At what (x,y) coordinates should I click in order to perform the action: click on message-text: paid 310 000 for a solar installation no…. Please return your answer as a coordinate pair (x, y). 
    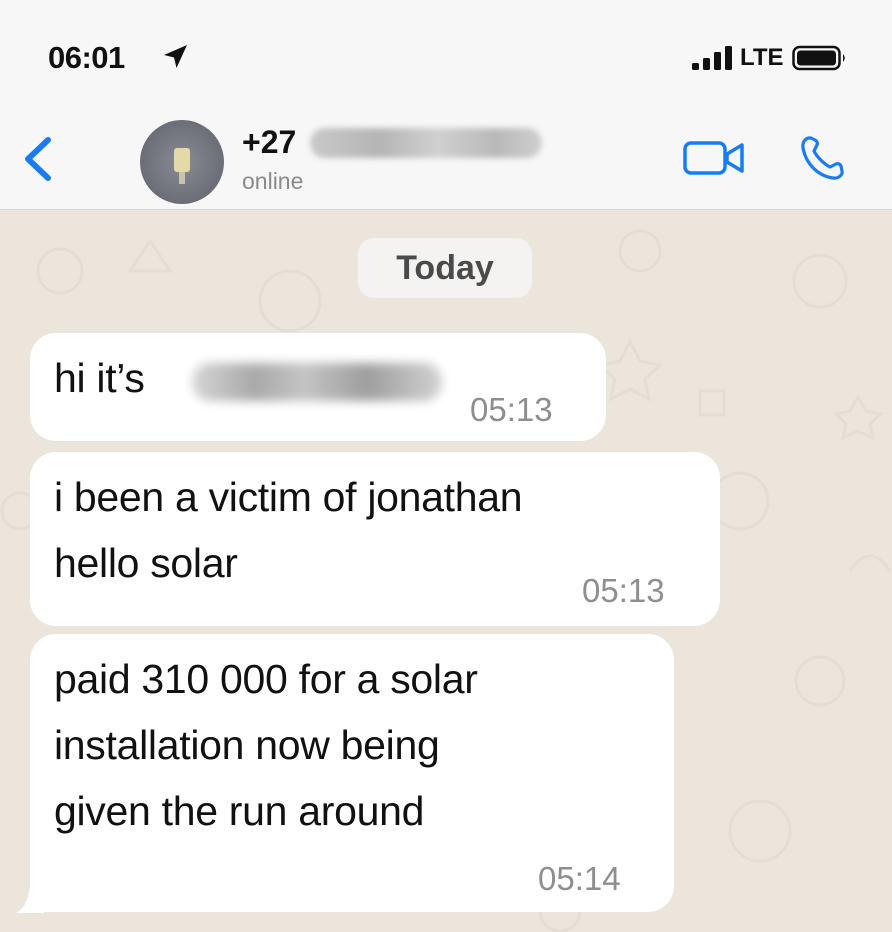
    Looking at the image, I should click on (266, 745).